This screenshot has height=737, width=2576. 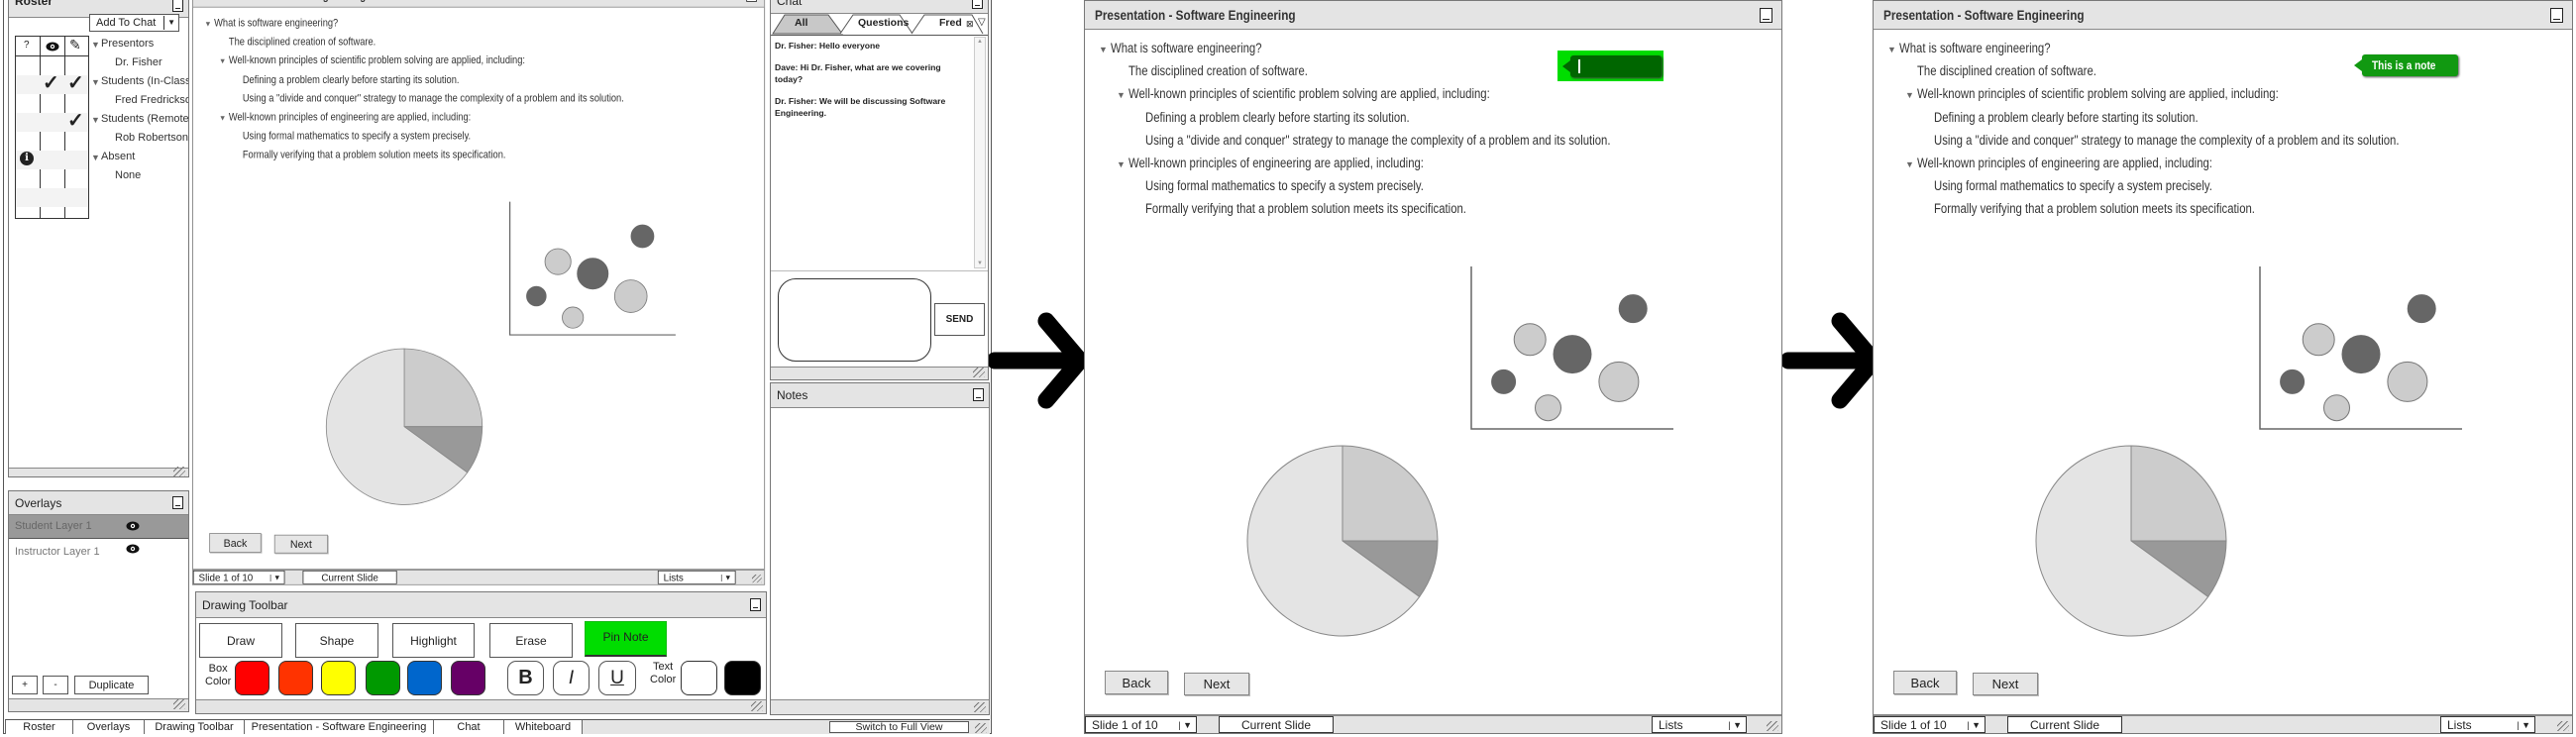 What do you see at coordinates (336, 641) in the screenshot?
I see `shape-tool-button: Shape` at bounding box center [336, 641].